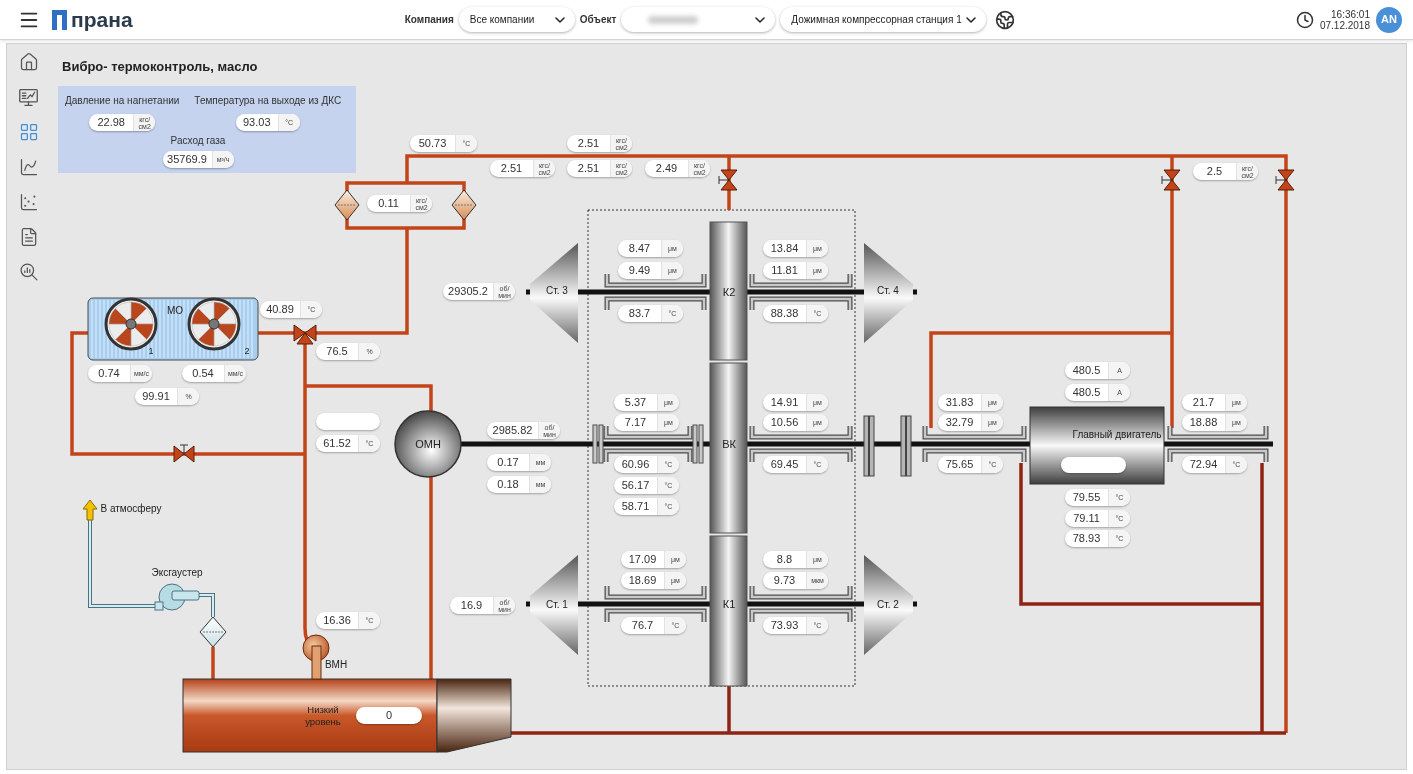  What do you see at coordinates (109, 373) in the screenshot?
I see `readout-value: 0.74` at bounding box center [109, 373].